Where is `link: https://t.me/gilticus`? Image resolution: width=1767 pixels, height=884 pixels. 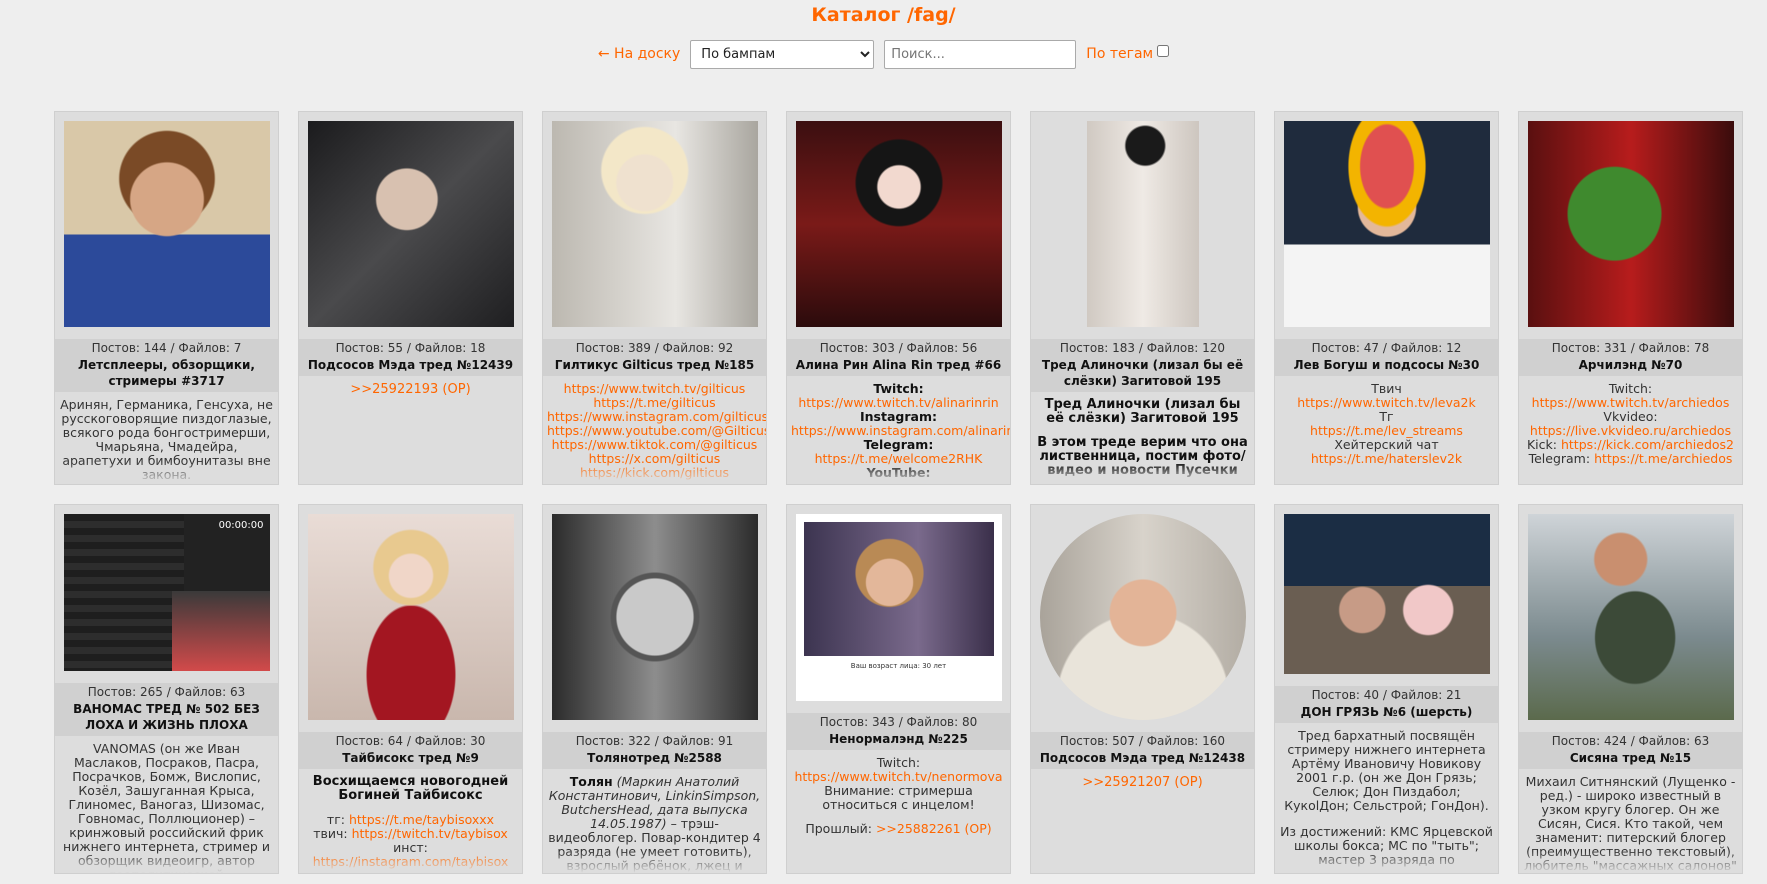 link: https://t.me/gilticus is located at coordinates (654, 403).